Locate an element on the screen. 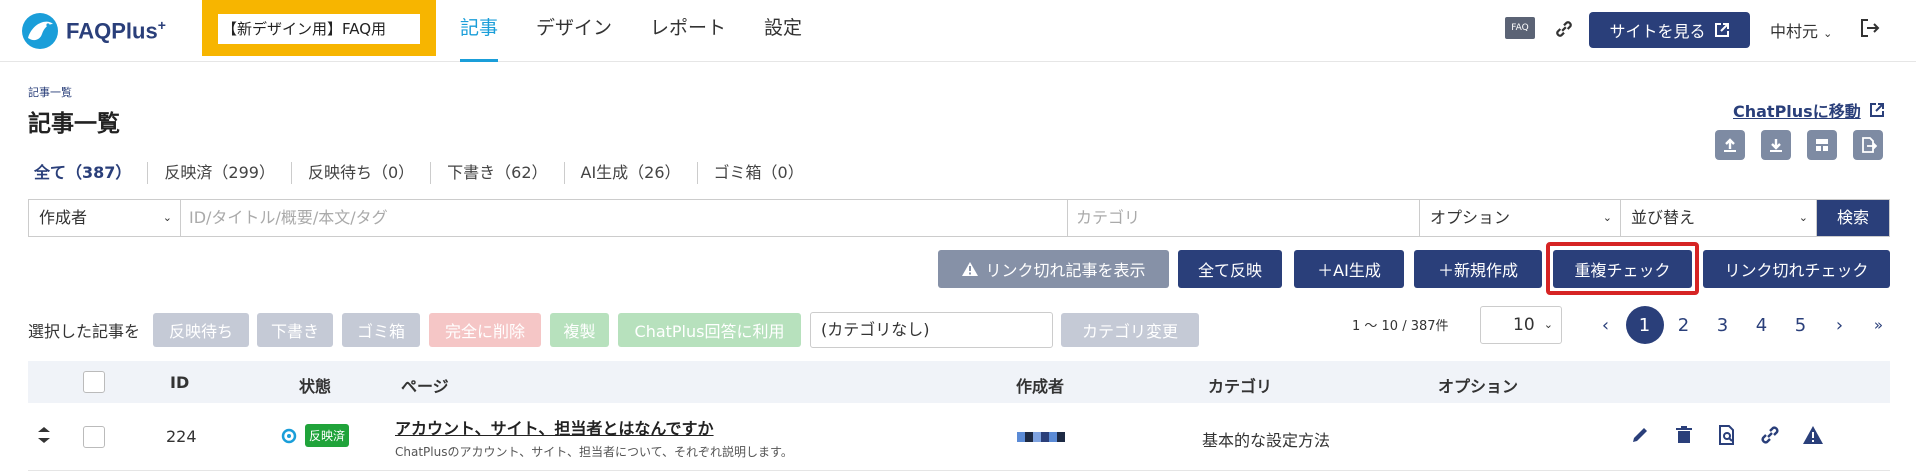 This screenshot has height=471, width=1916. per-page-select: 10 ⌄ is located at coordinates (1521, 325).